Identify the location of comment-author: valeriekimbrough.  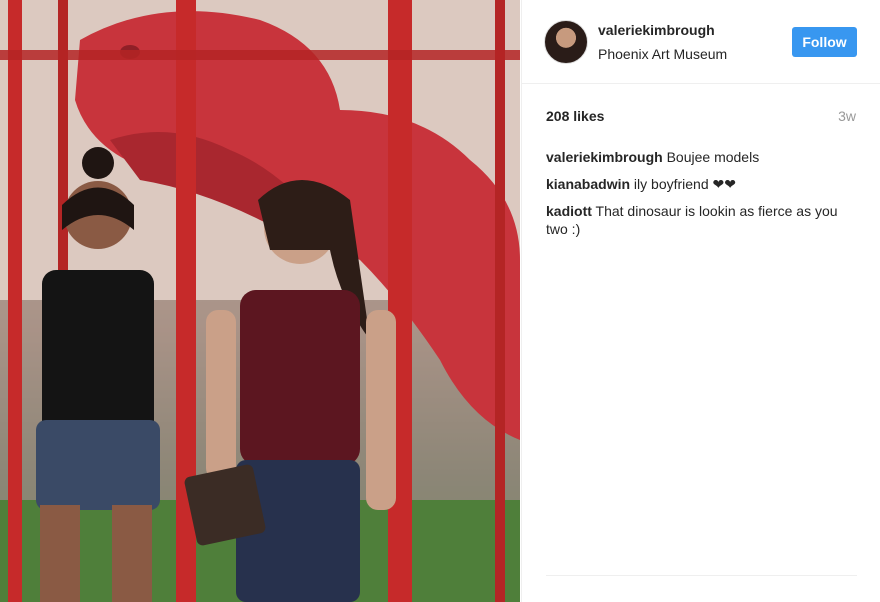
(604, 157).